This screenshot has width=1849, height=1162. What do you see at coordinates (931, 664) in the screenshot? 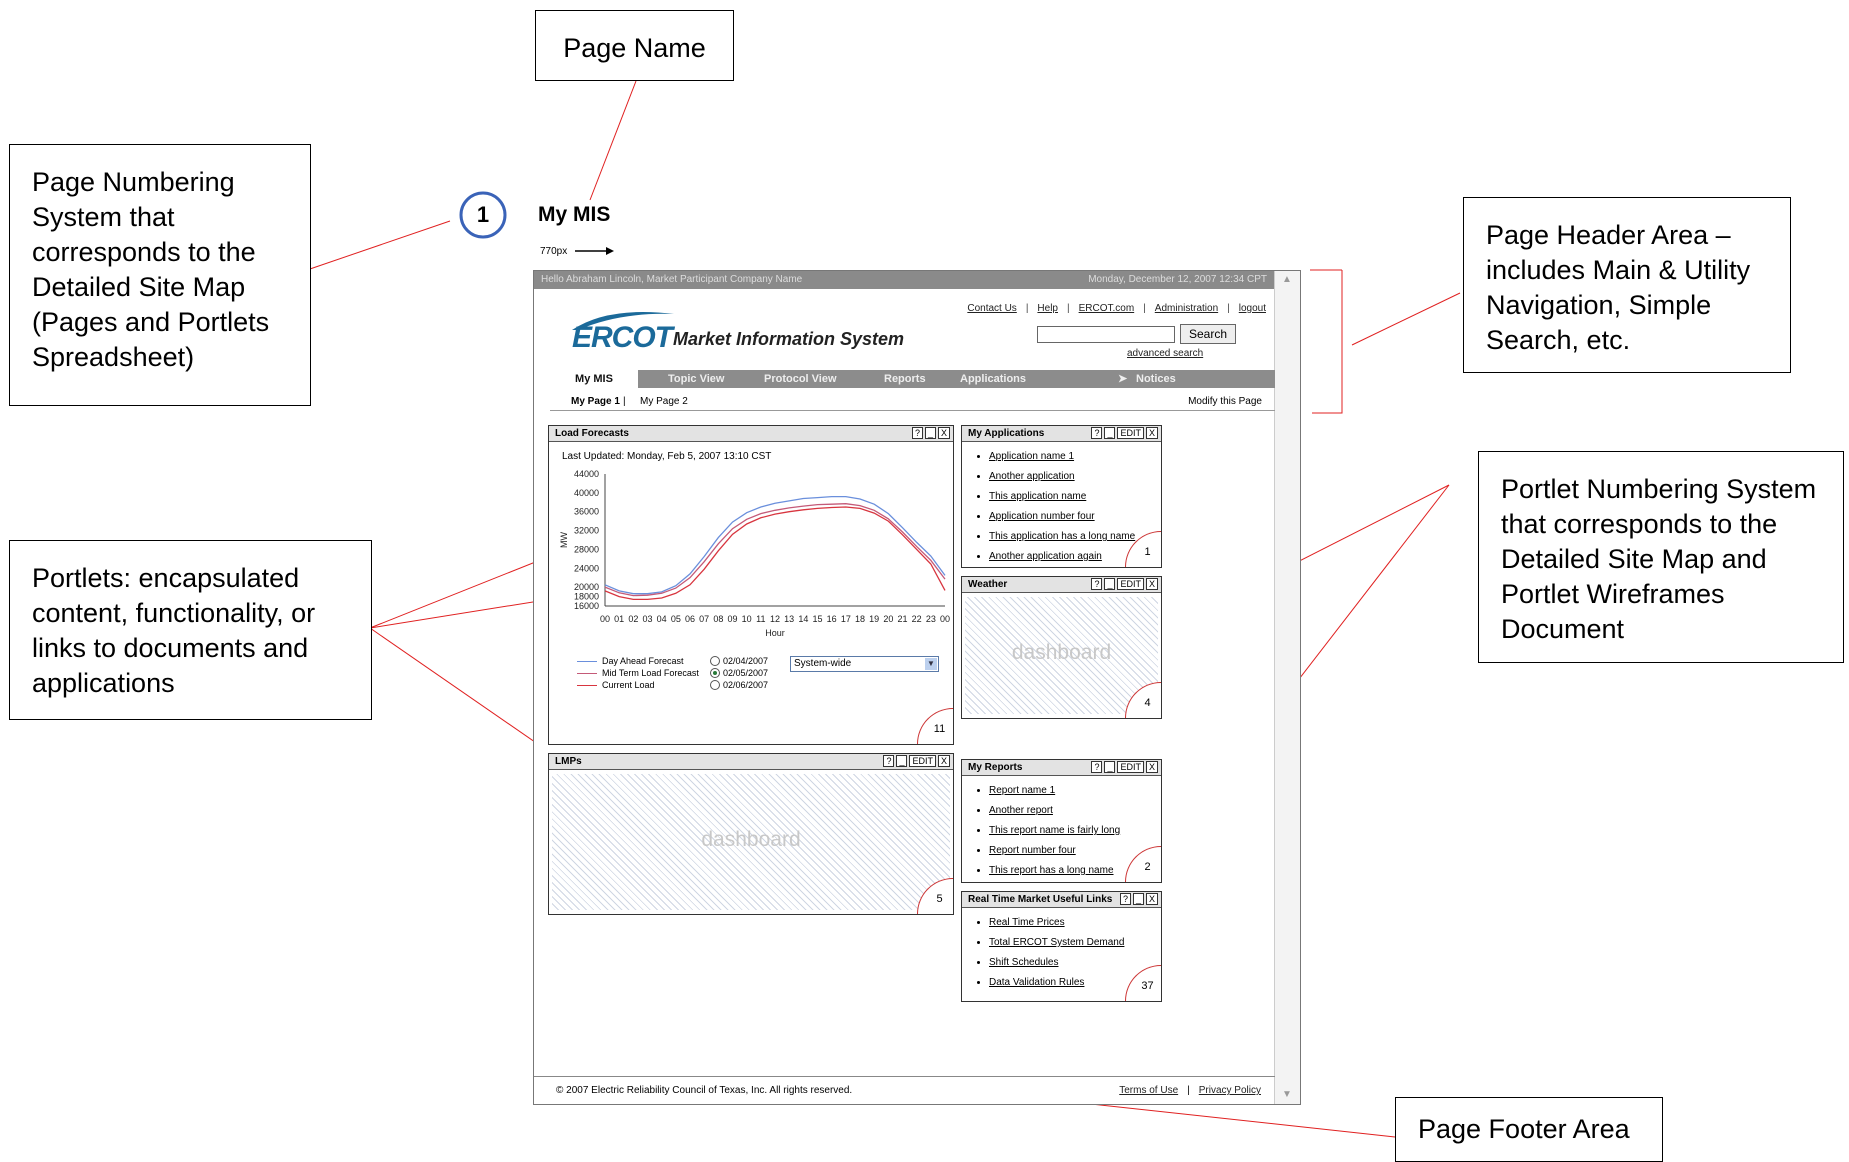
I see `chevron-down-icon: ▼` at bounding box center [931, 664].